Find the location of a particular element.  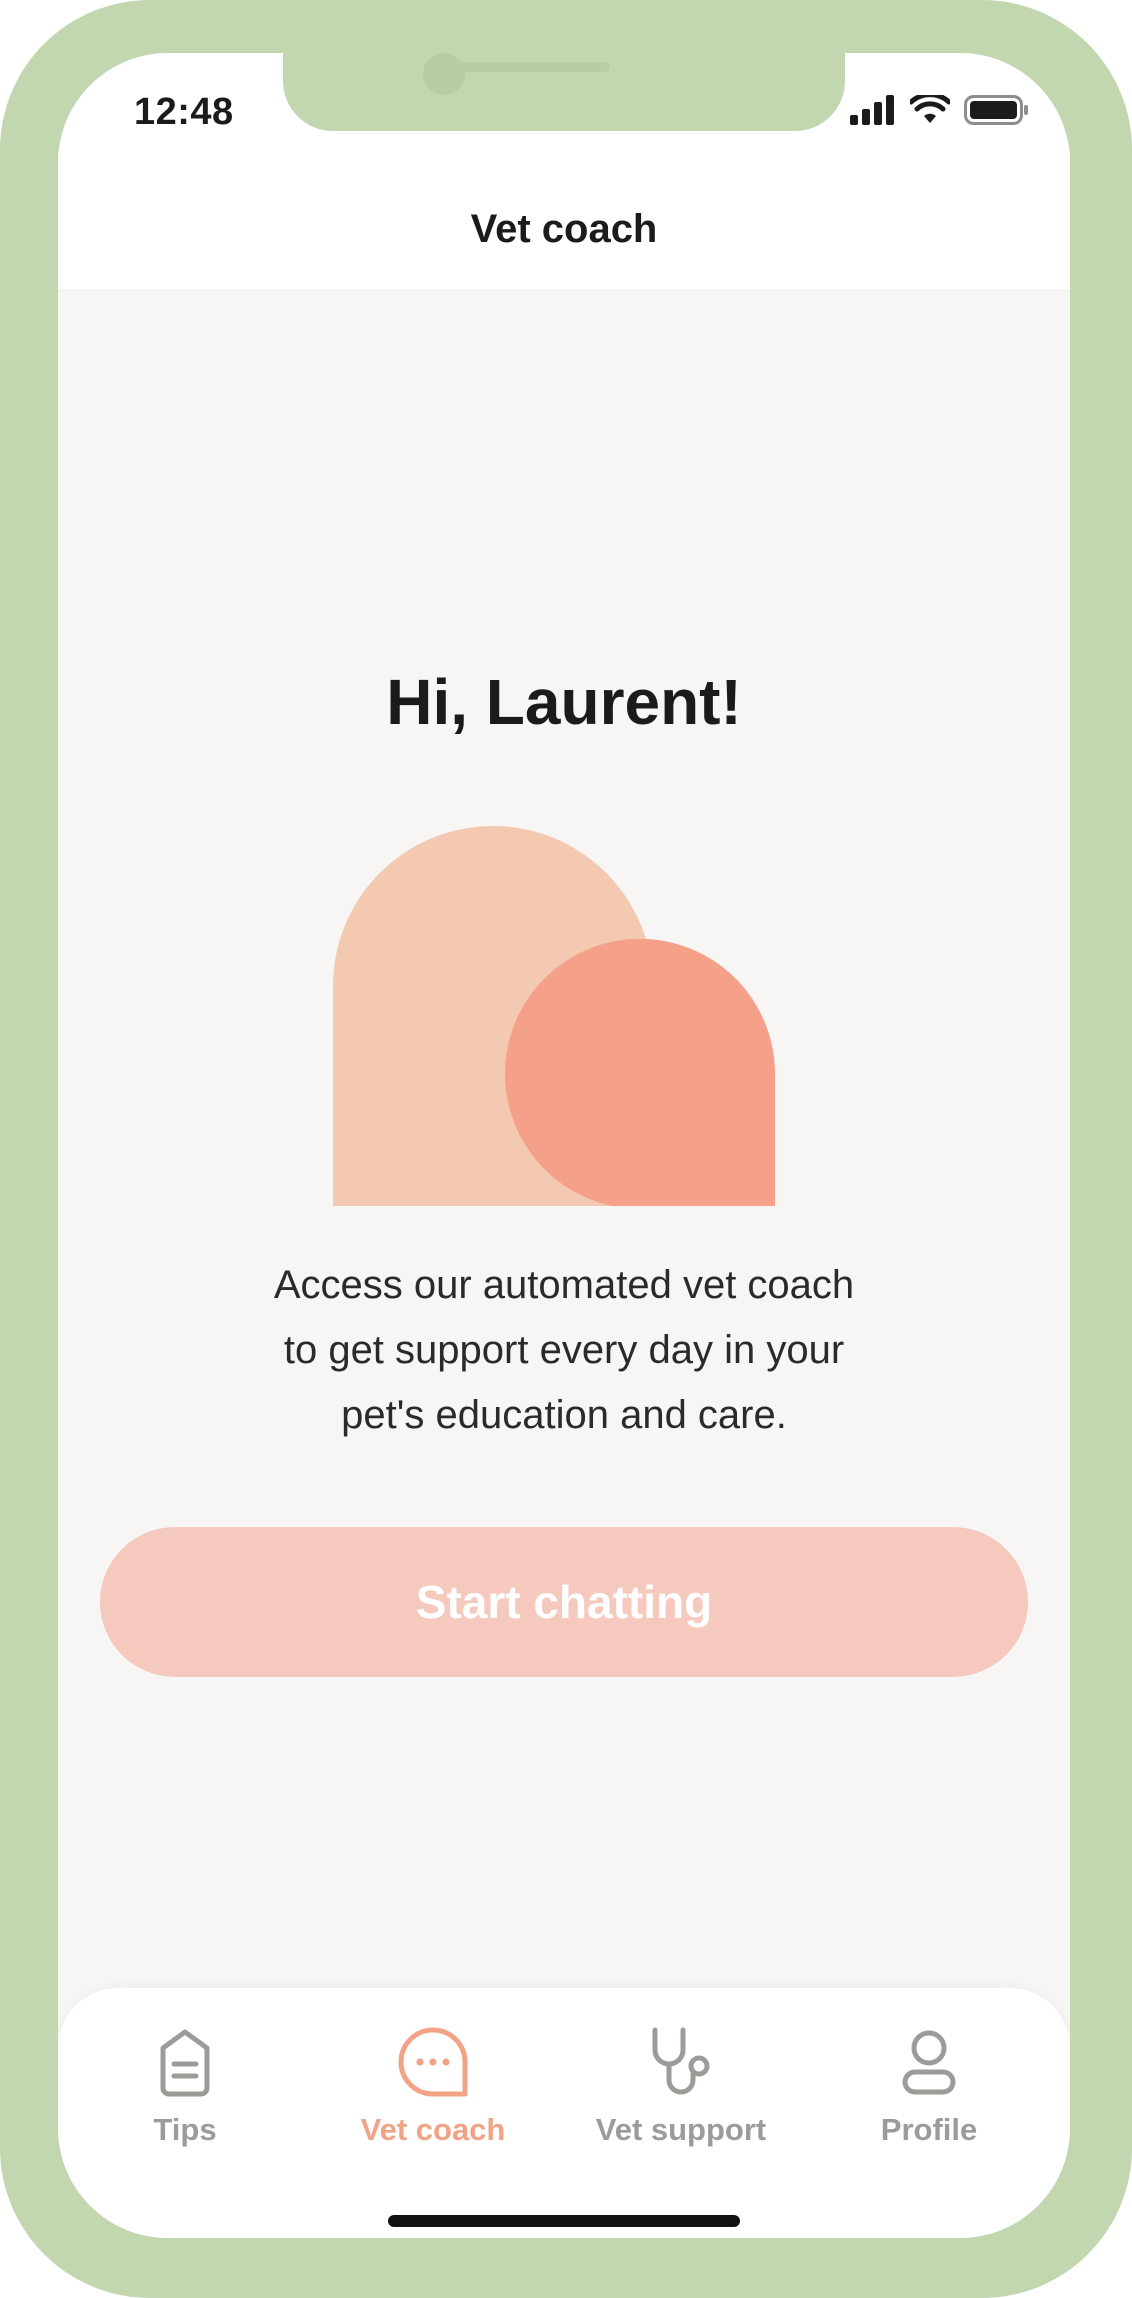

tab-vet-coach: Vet coach is located at coordinates (433, 2086).